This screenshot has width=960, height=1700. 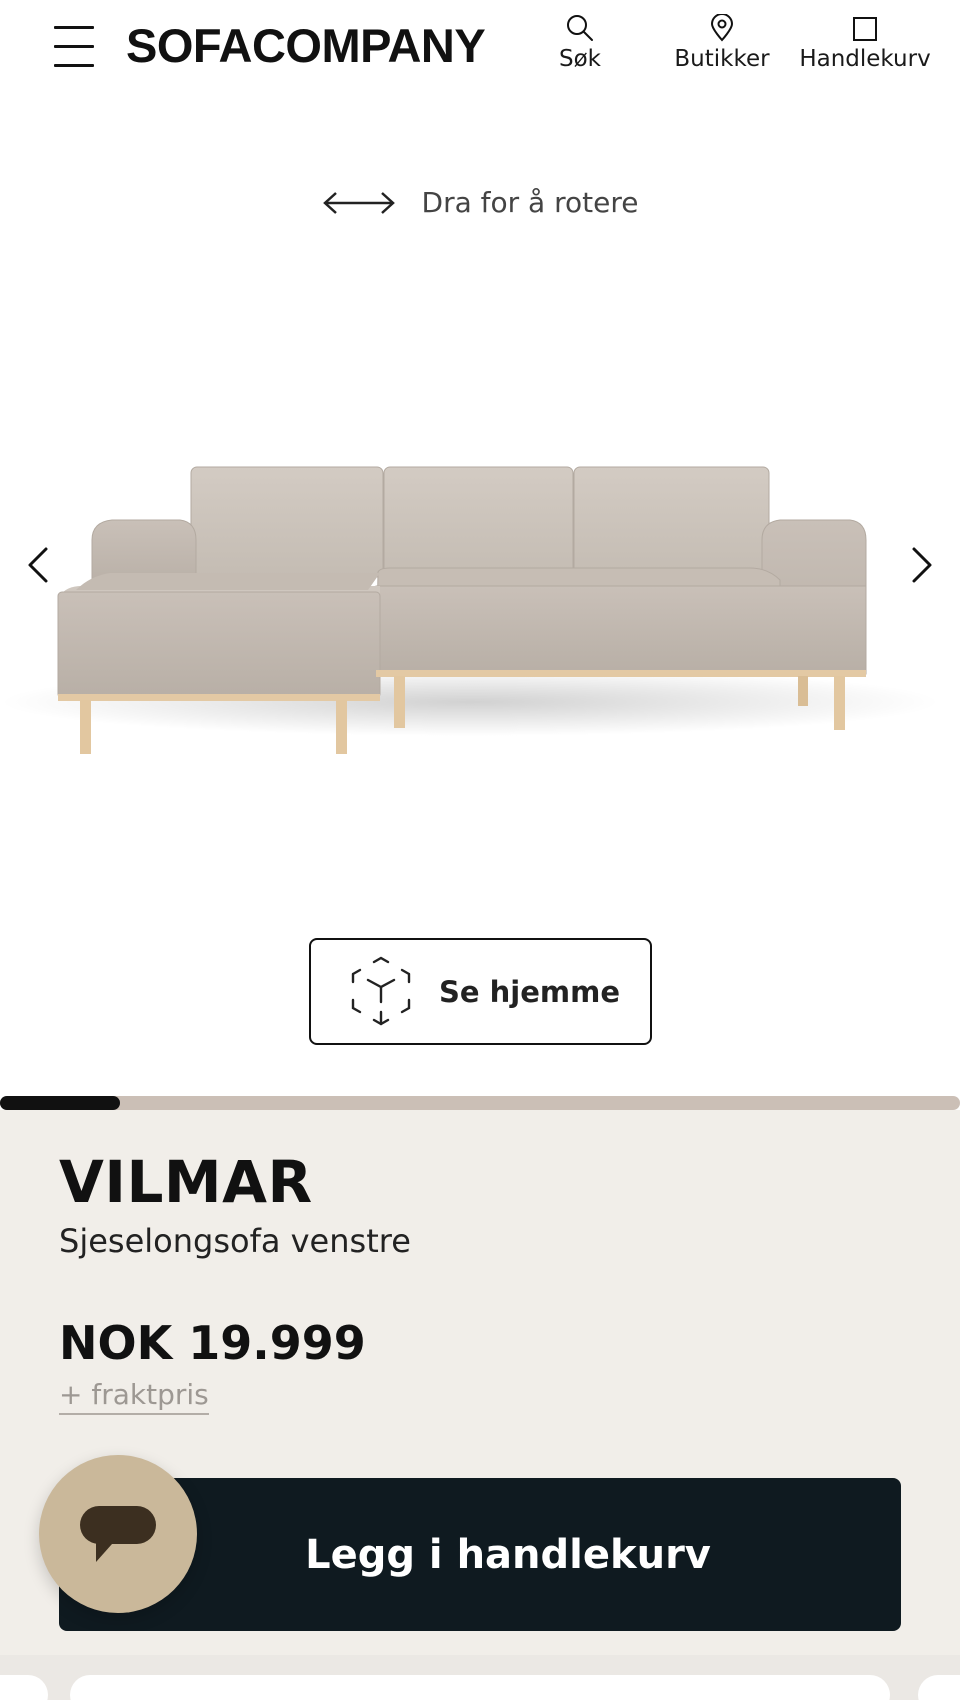 I want to click on menu-icon, so click(x=74, y=47).